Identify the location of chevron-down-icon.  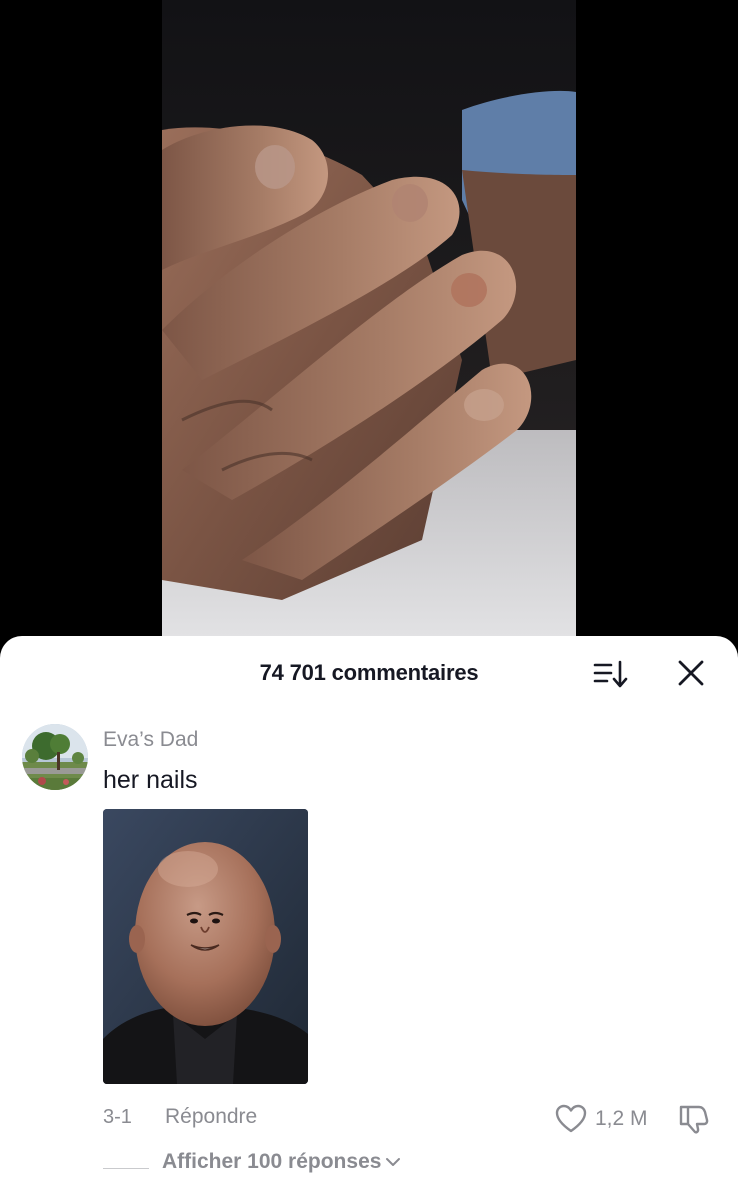
(393, 1162).